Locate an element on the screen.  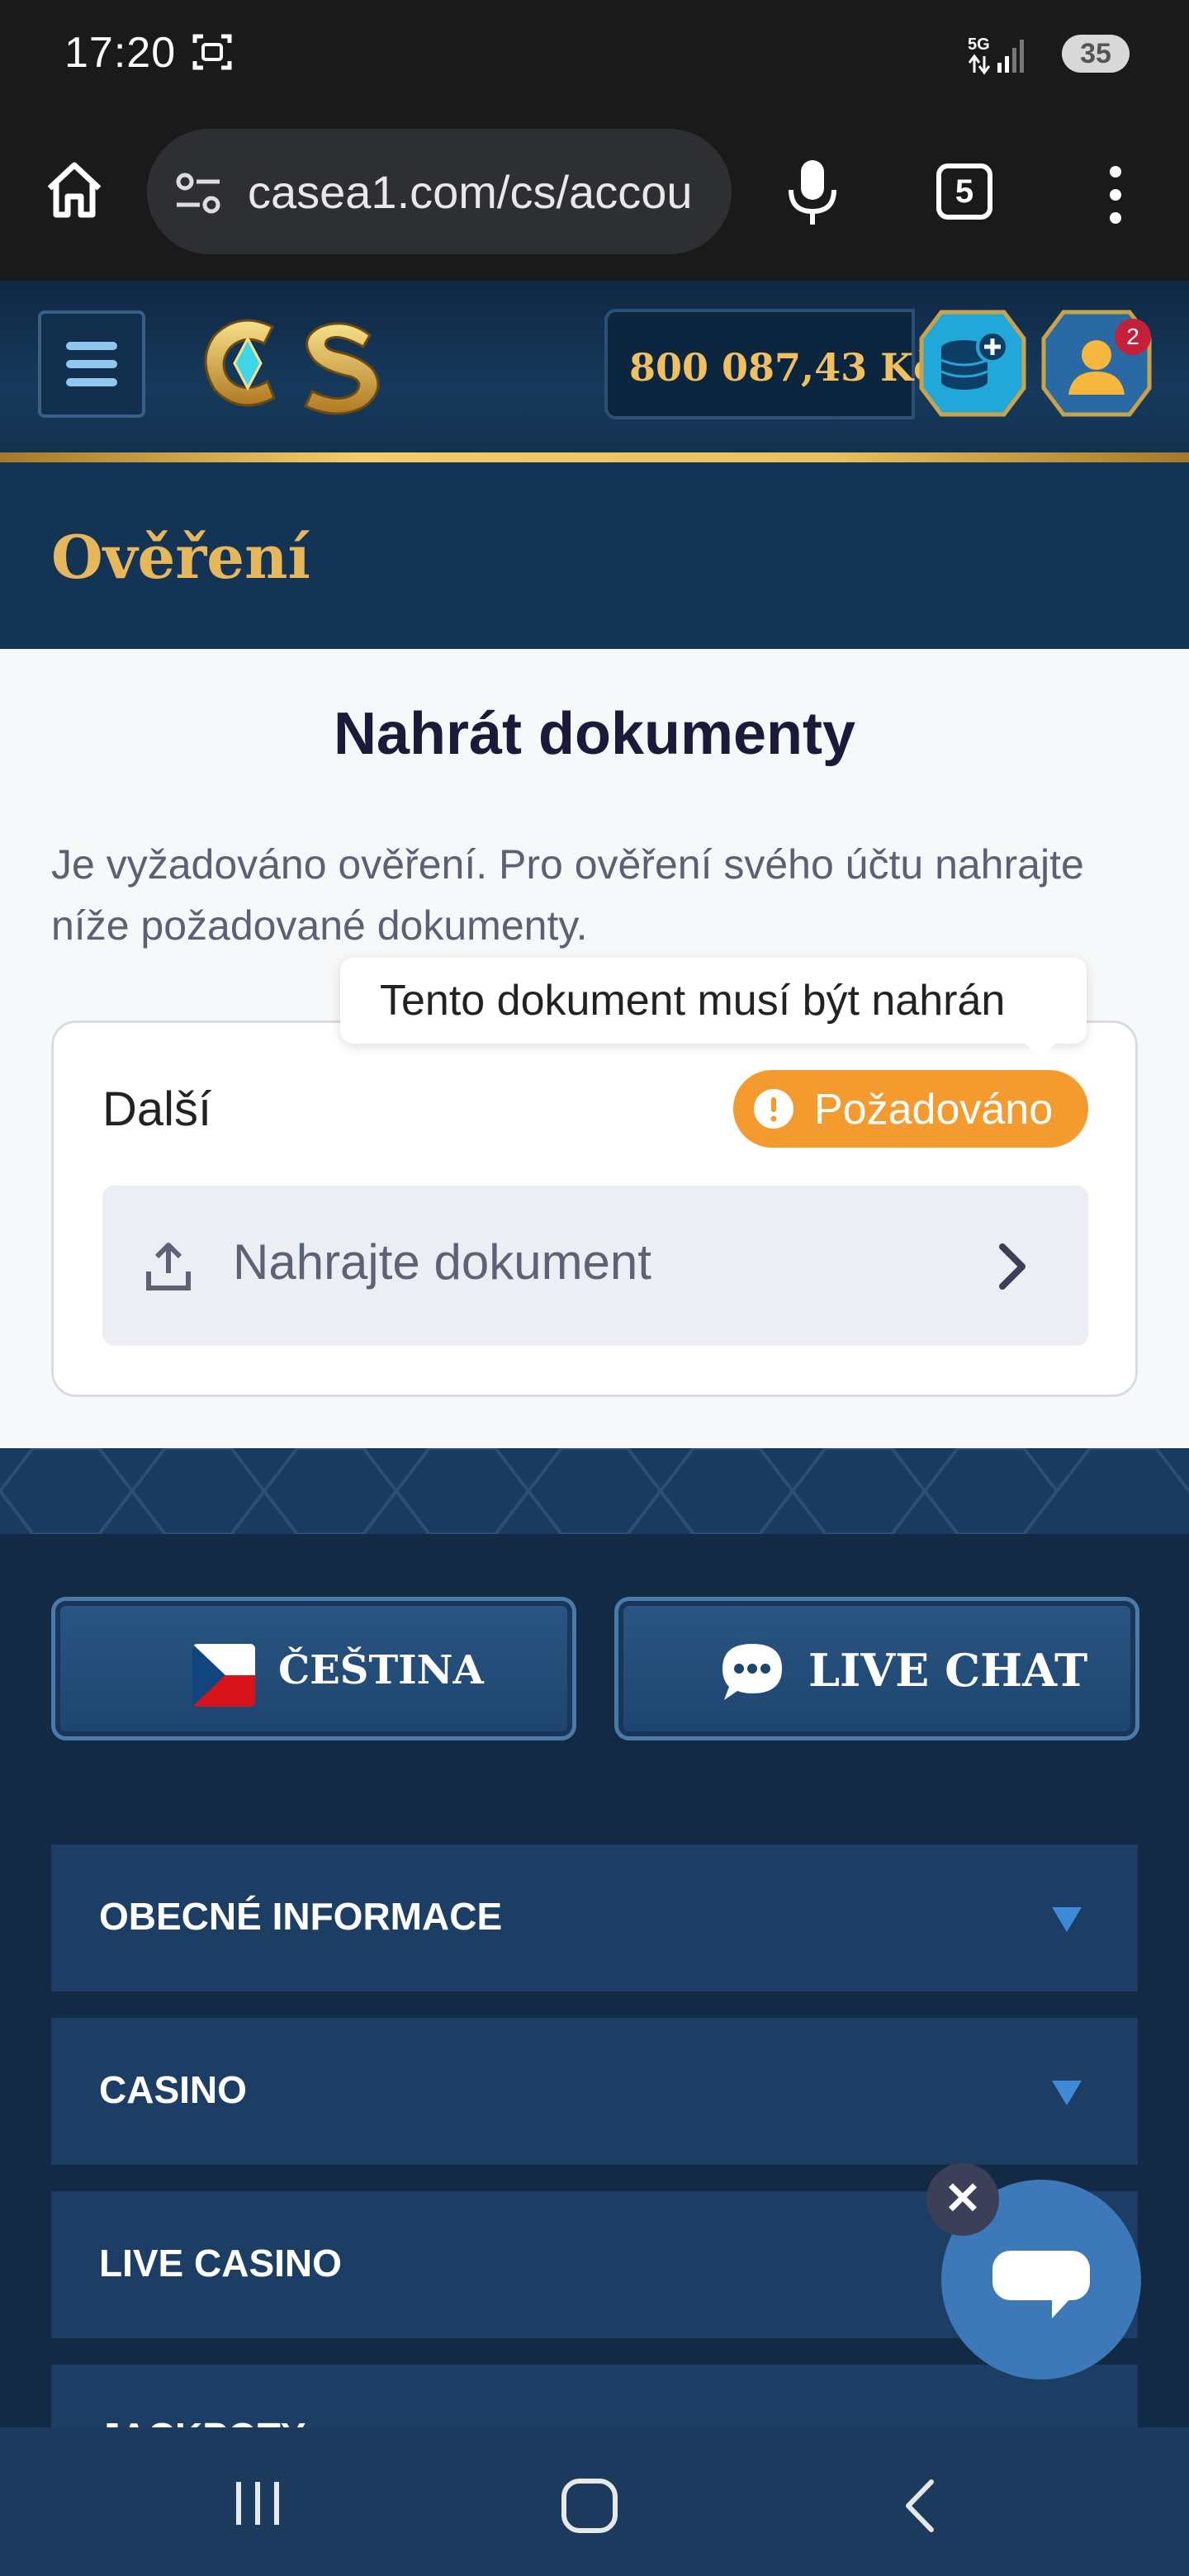
battery-indicator: 35 is located at coordinates (1096, 54).